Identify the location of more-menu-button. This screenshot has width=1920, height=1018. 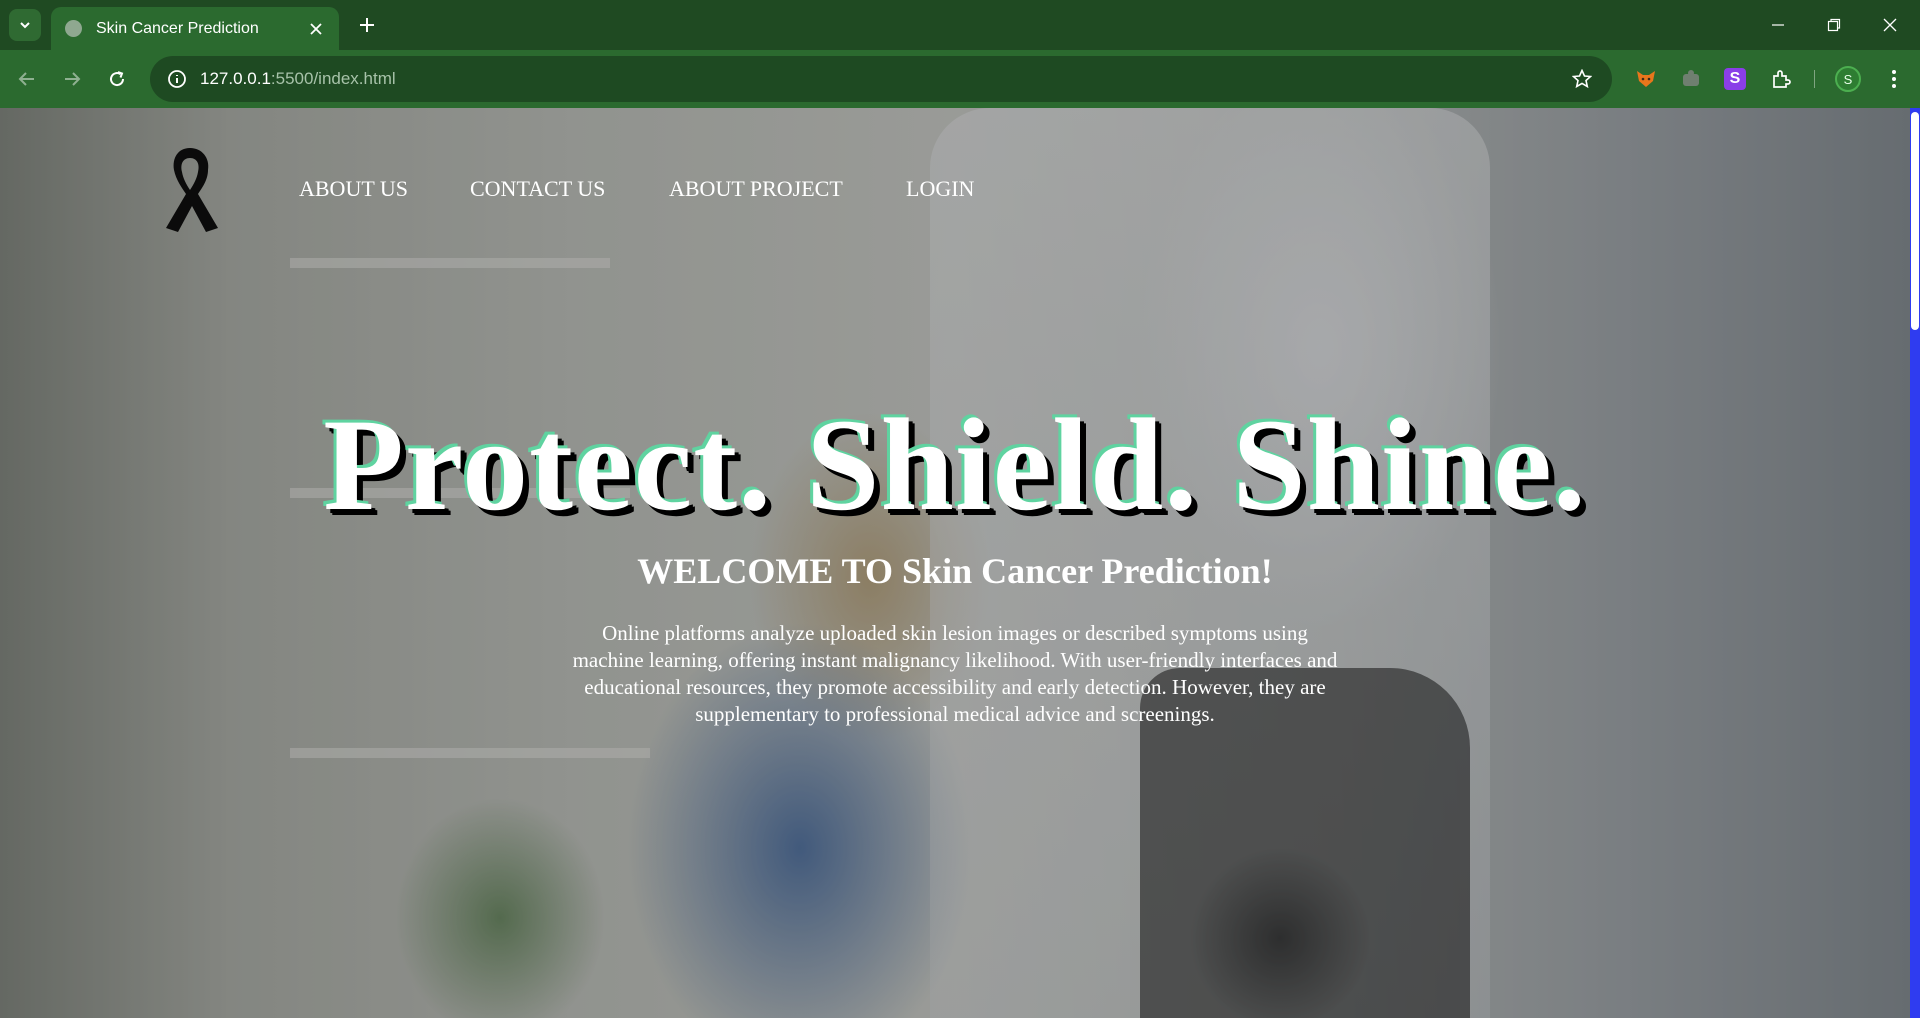
(1894, 79).